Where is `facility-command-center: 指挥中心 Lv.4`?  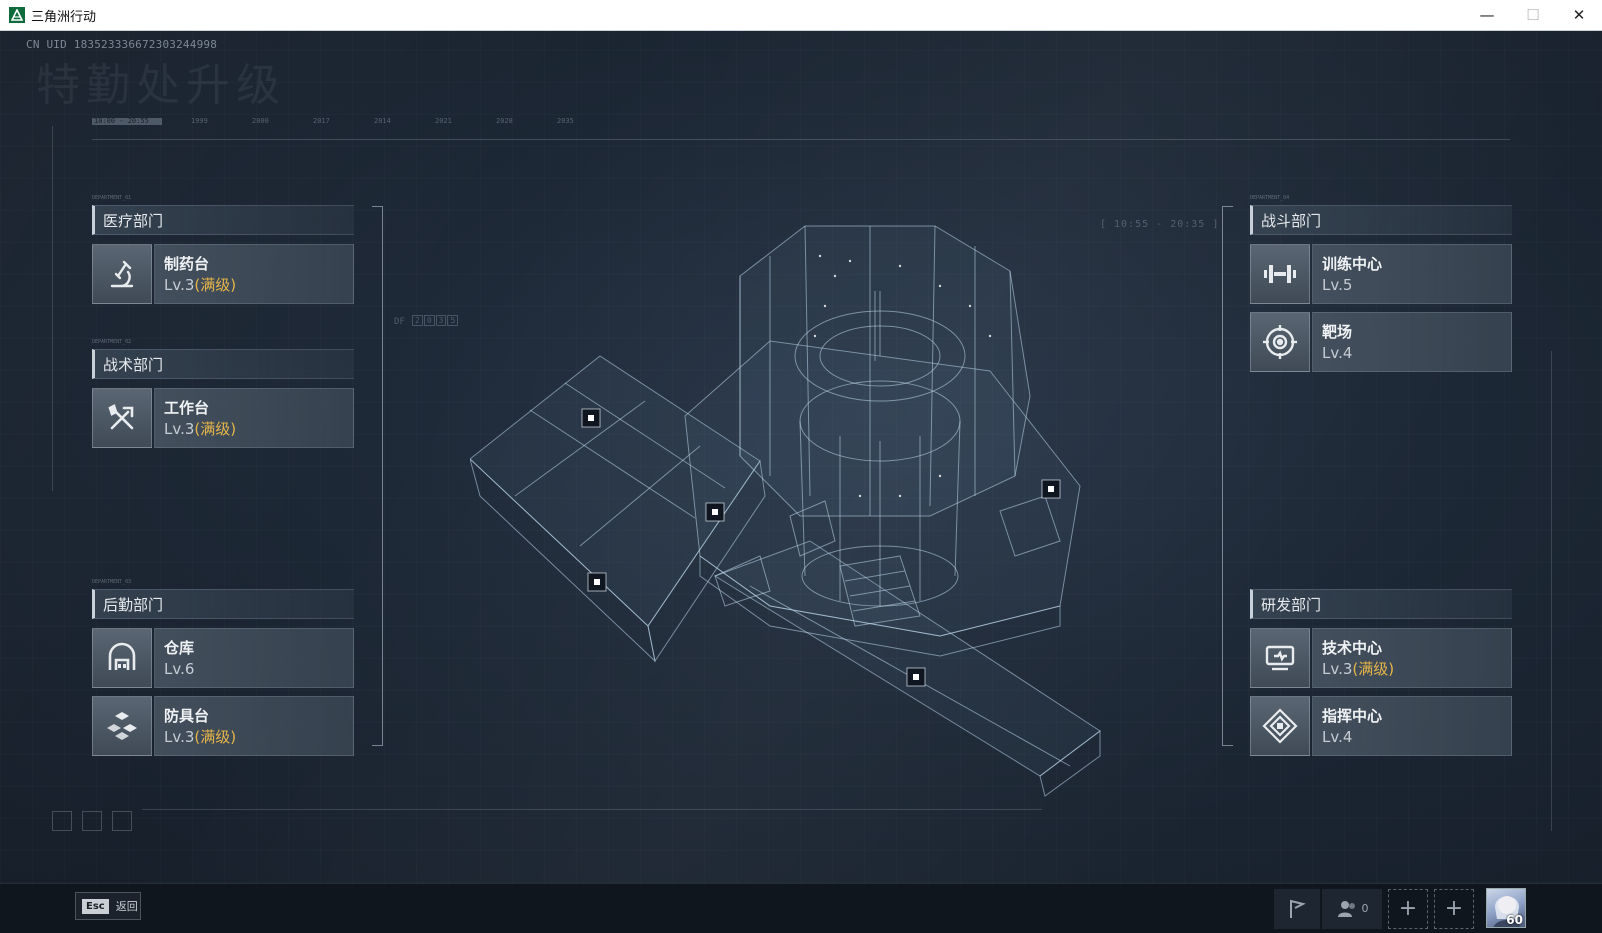
facility-command-center: 指挥中心 Lv.4 is located at coordinates (1381, 726).